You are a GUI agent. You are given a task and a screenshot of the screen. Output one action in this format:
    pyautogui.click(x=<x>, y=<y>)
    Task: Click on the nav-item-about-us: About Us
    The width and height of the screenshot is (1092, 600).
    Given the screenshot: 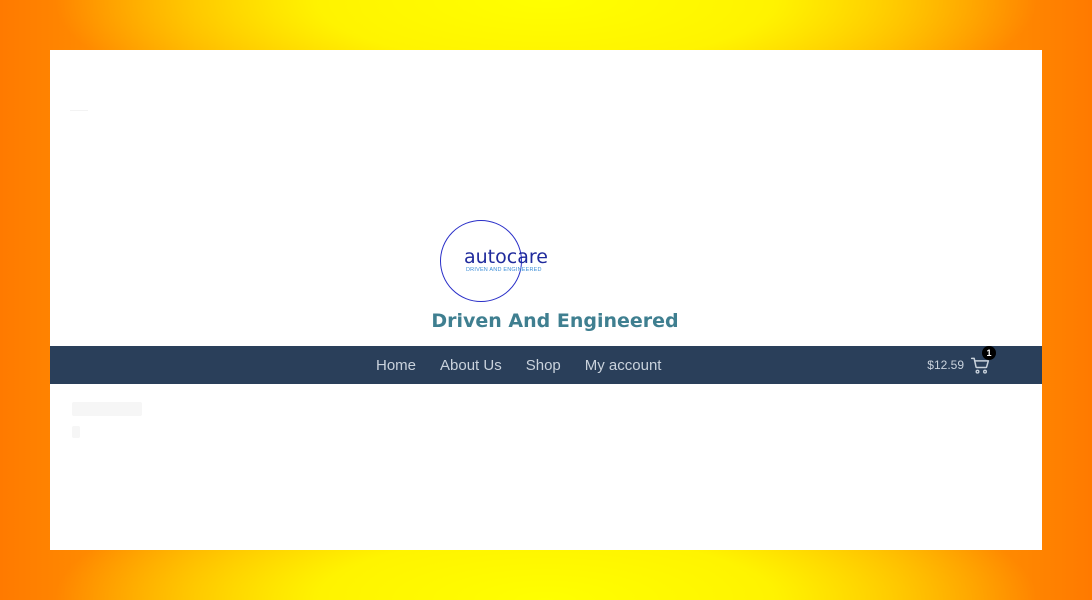 What is the action you would take?
    pyautogui.click(x=471, y=365)
    